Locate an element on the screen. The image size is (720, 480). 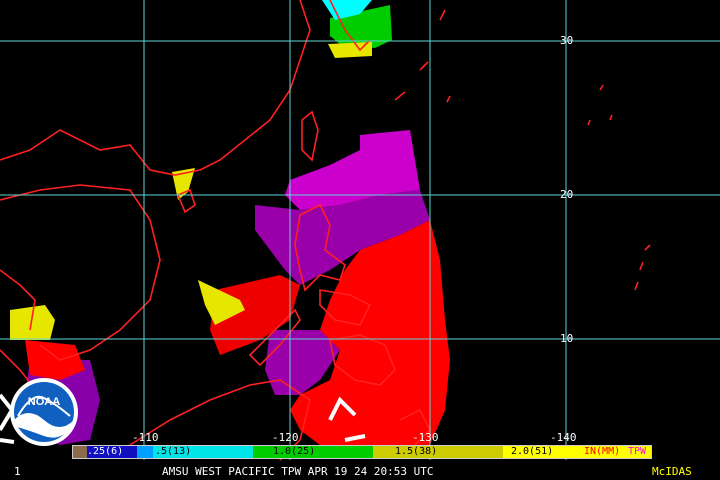
legend-label-3: 1.5(38) is located at coordinates (416, 451).